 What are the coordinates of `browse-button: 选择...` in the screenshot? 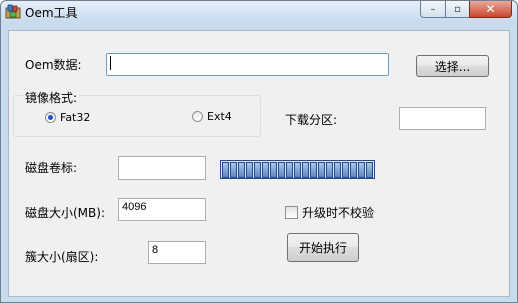 It's located at (452, 66).